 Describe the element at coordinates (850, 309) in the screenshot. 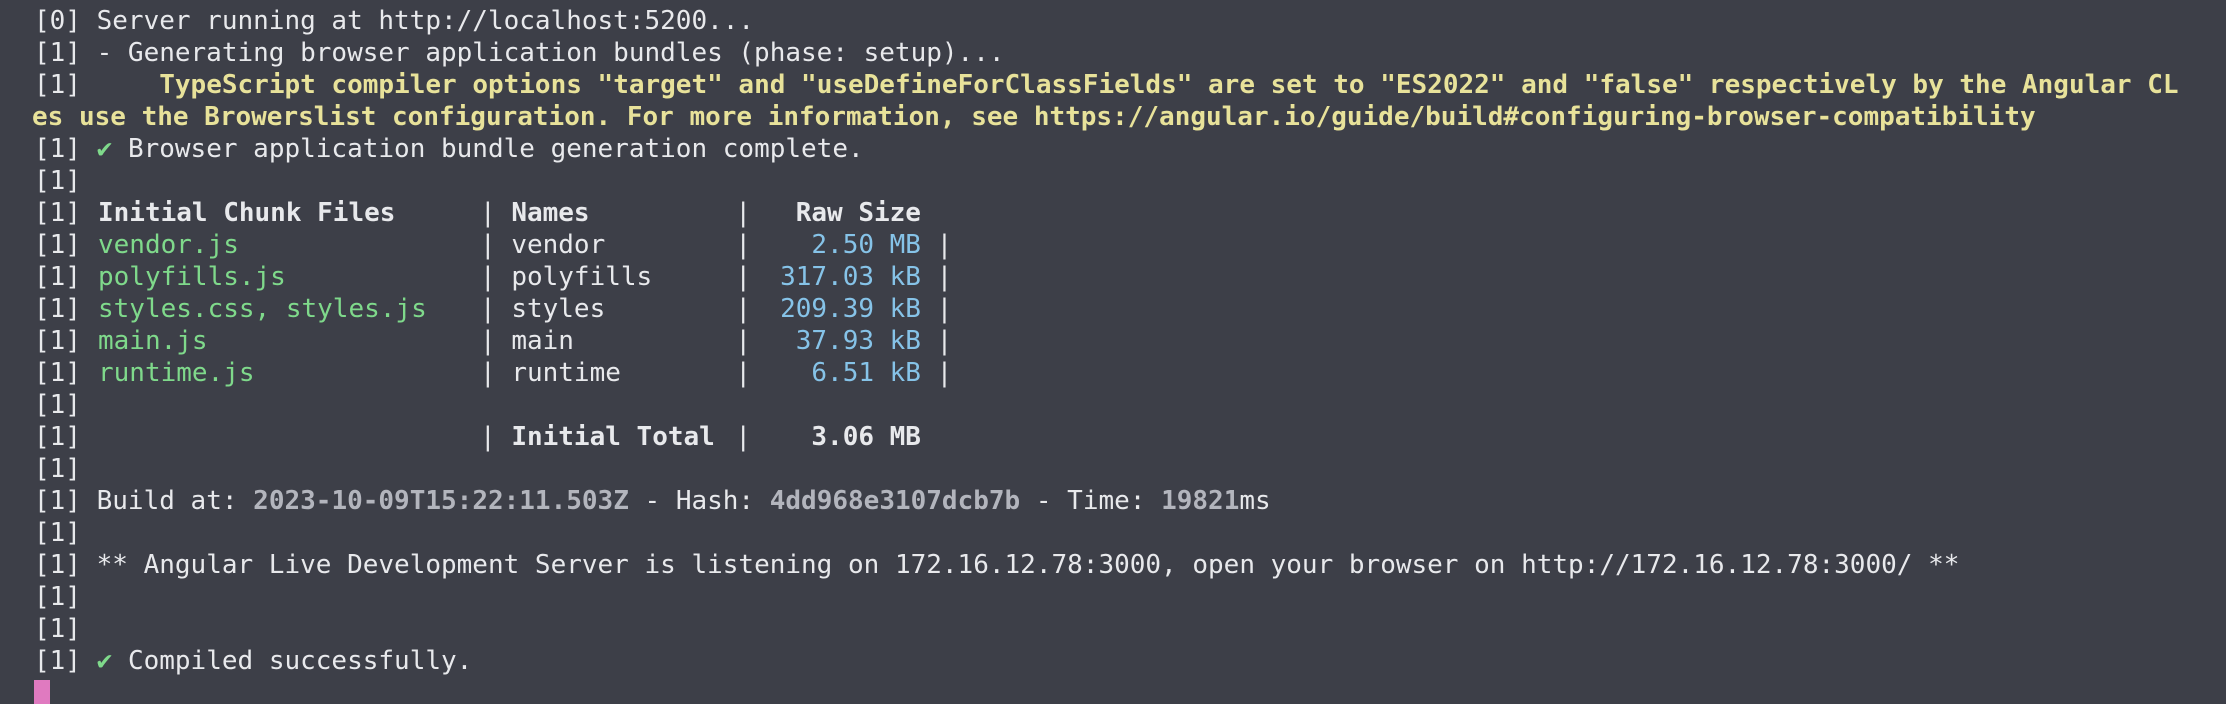

I see `chunk-size: 209.39 kB` at that location.